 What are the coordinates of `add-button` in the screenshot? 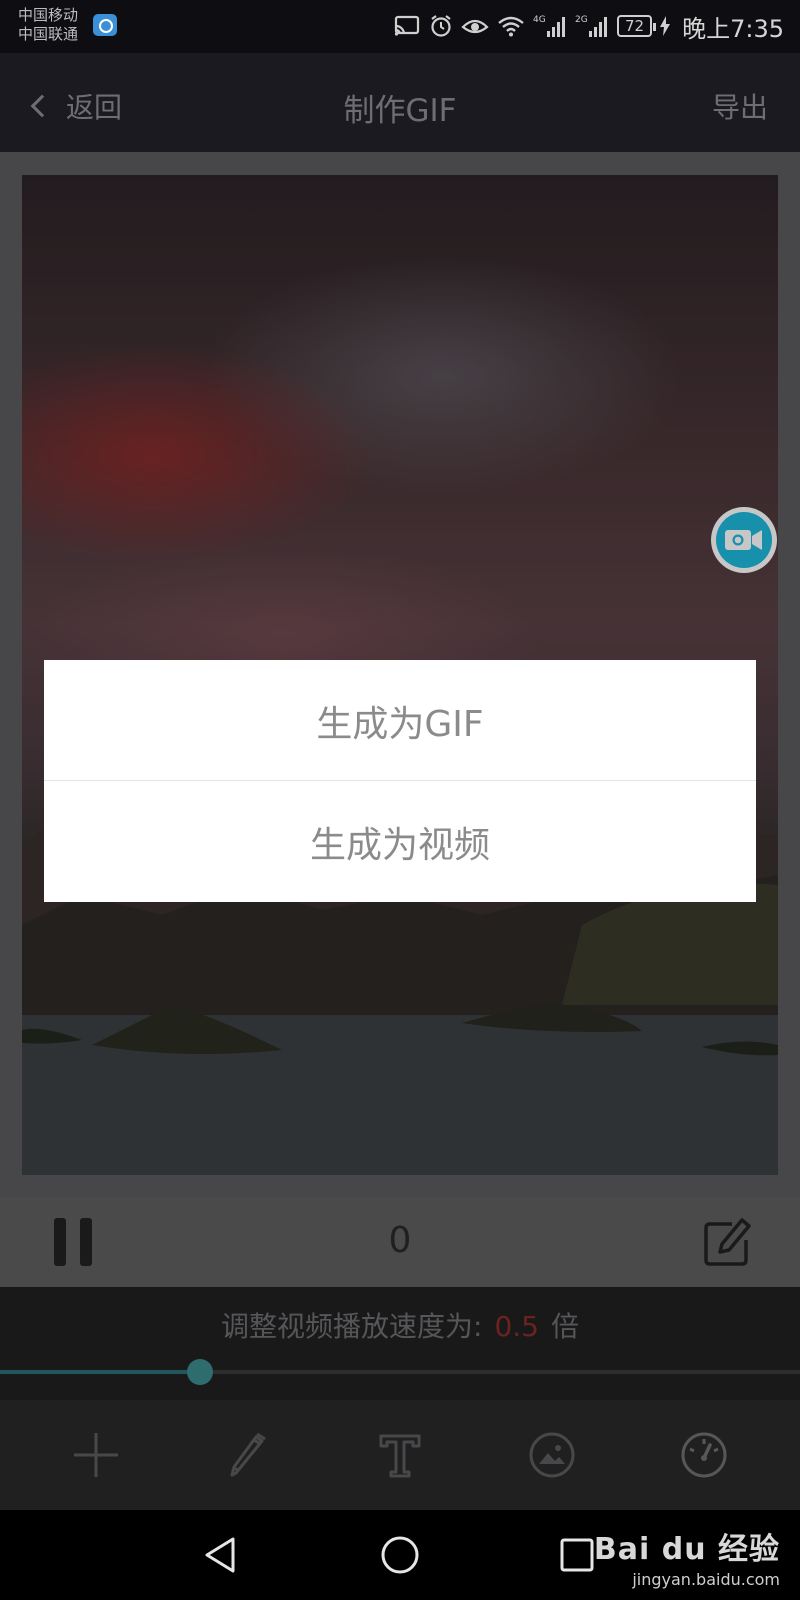 It's located at (96, 1455).